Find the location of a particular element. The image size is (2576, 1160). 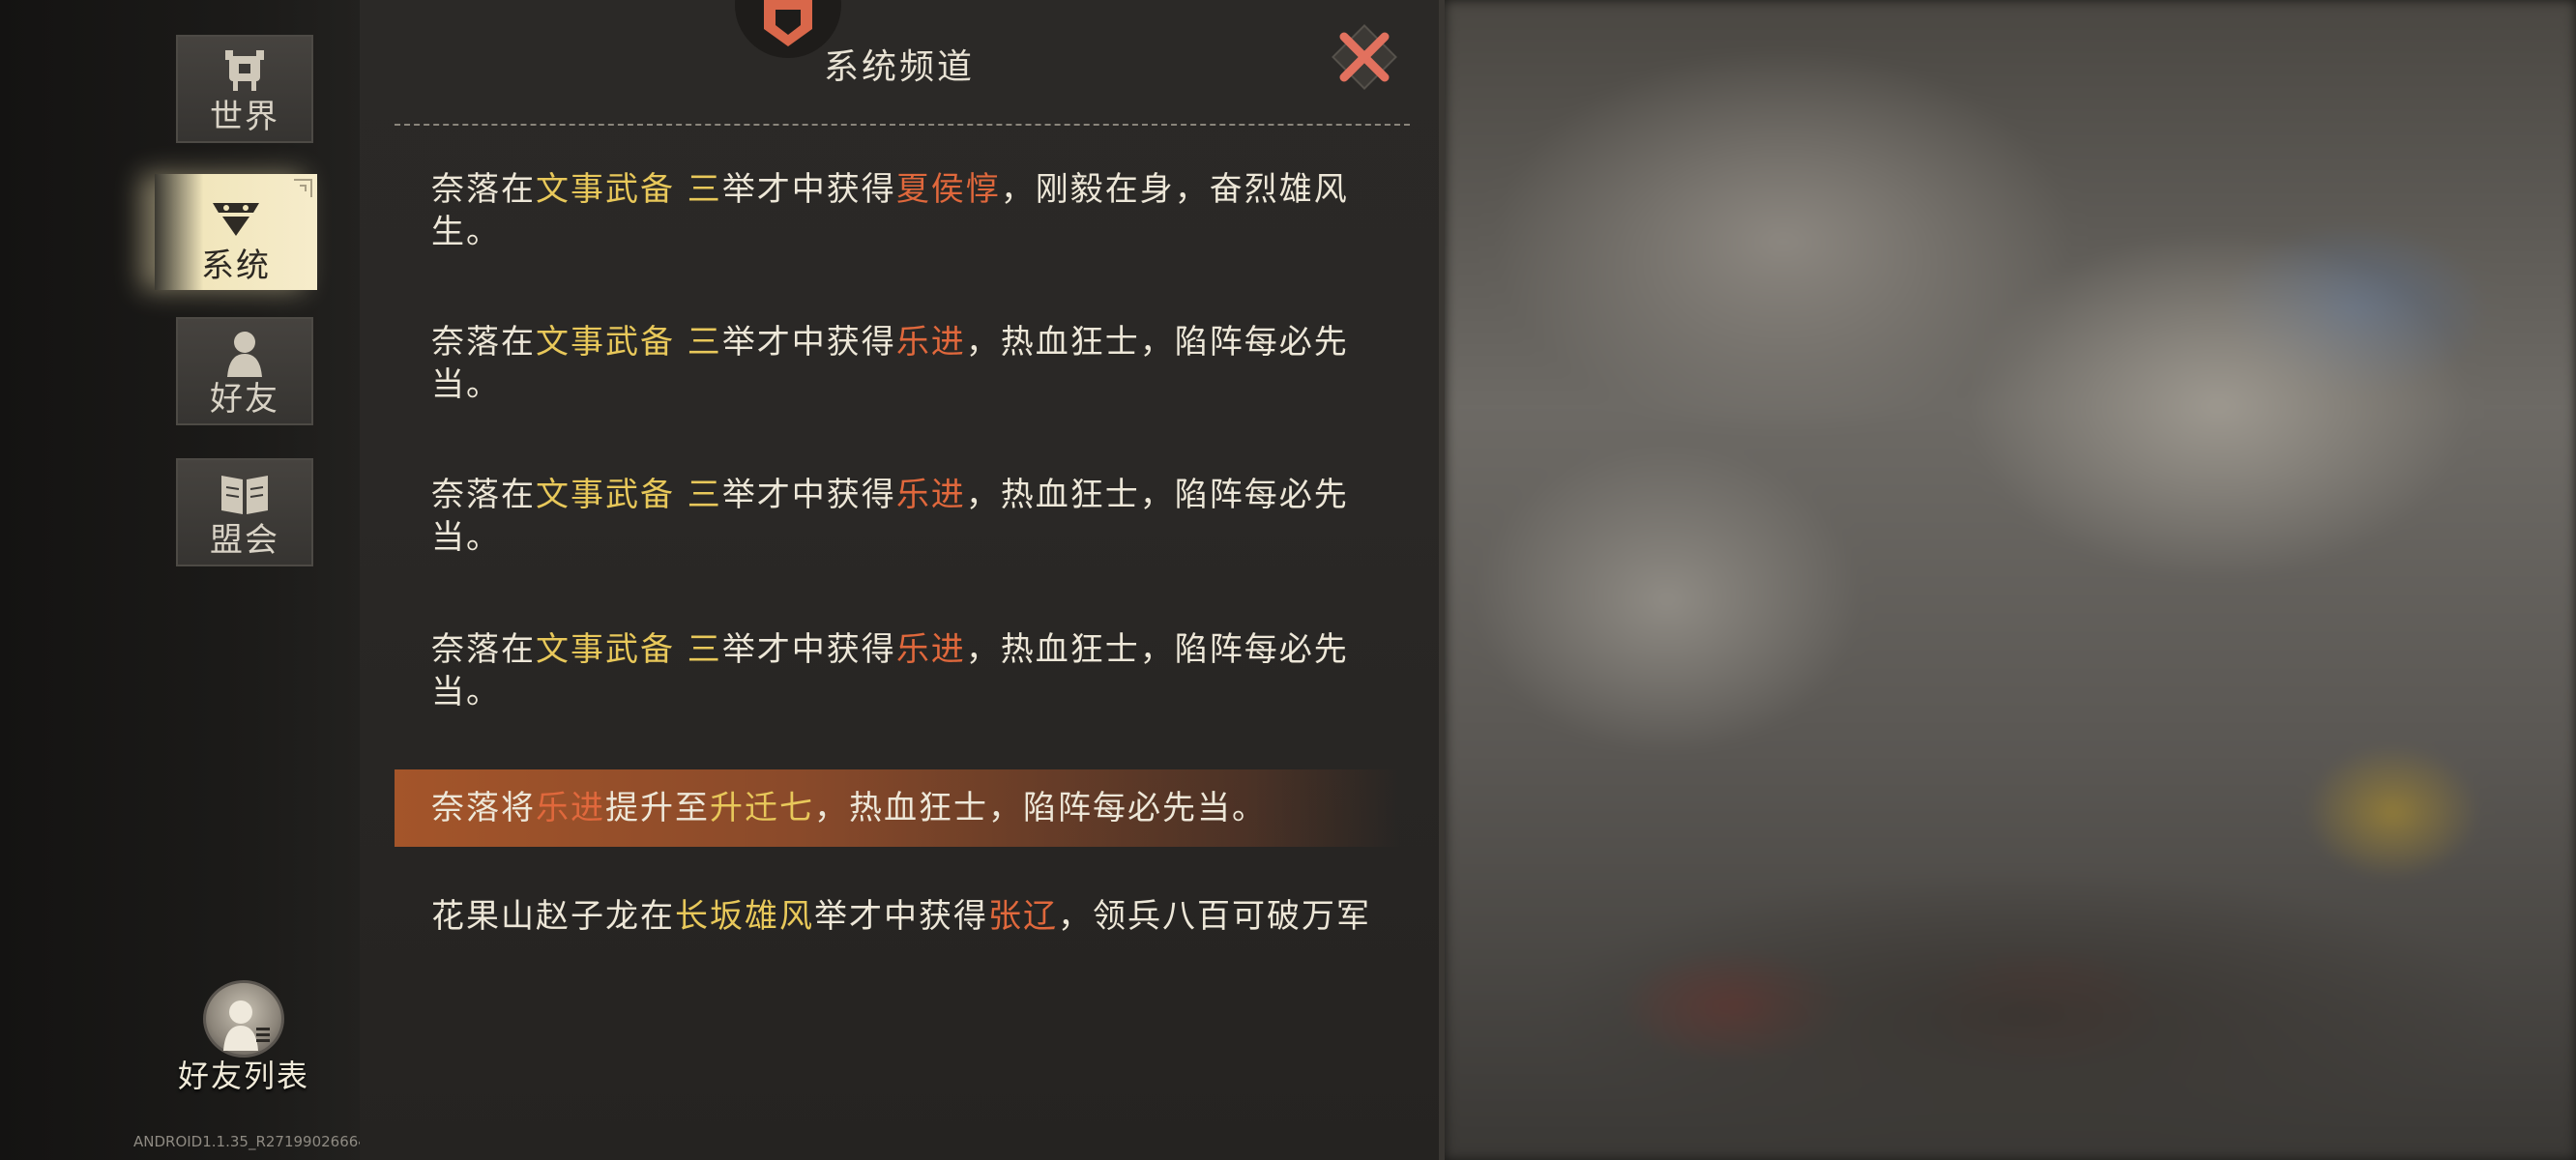

friend-list-button: 好友列表 is located at coordinates (243, 1038).